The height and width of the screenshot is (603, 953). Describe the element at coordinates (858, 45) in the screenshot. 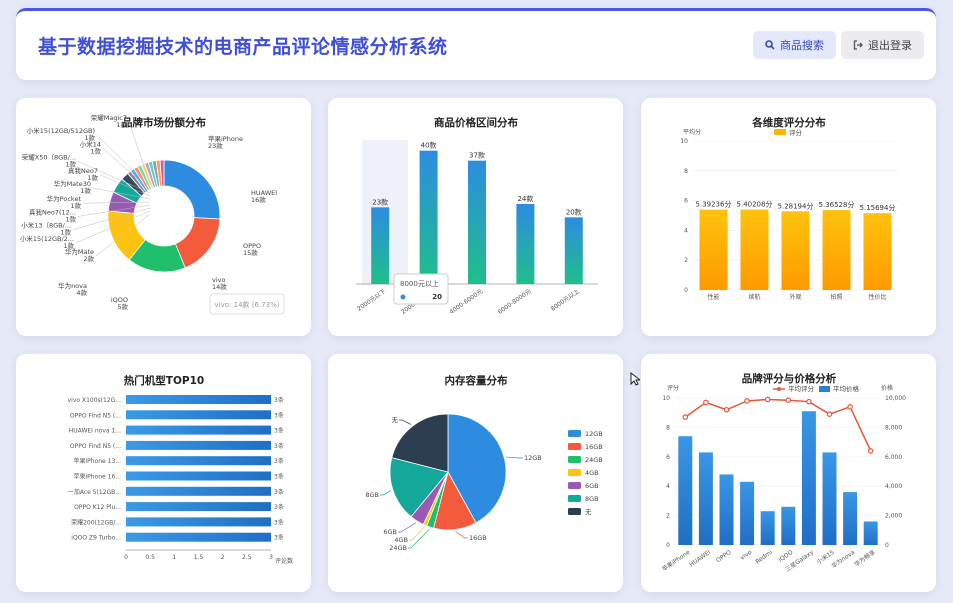

I see `logout-icon` at that location.